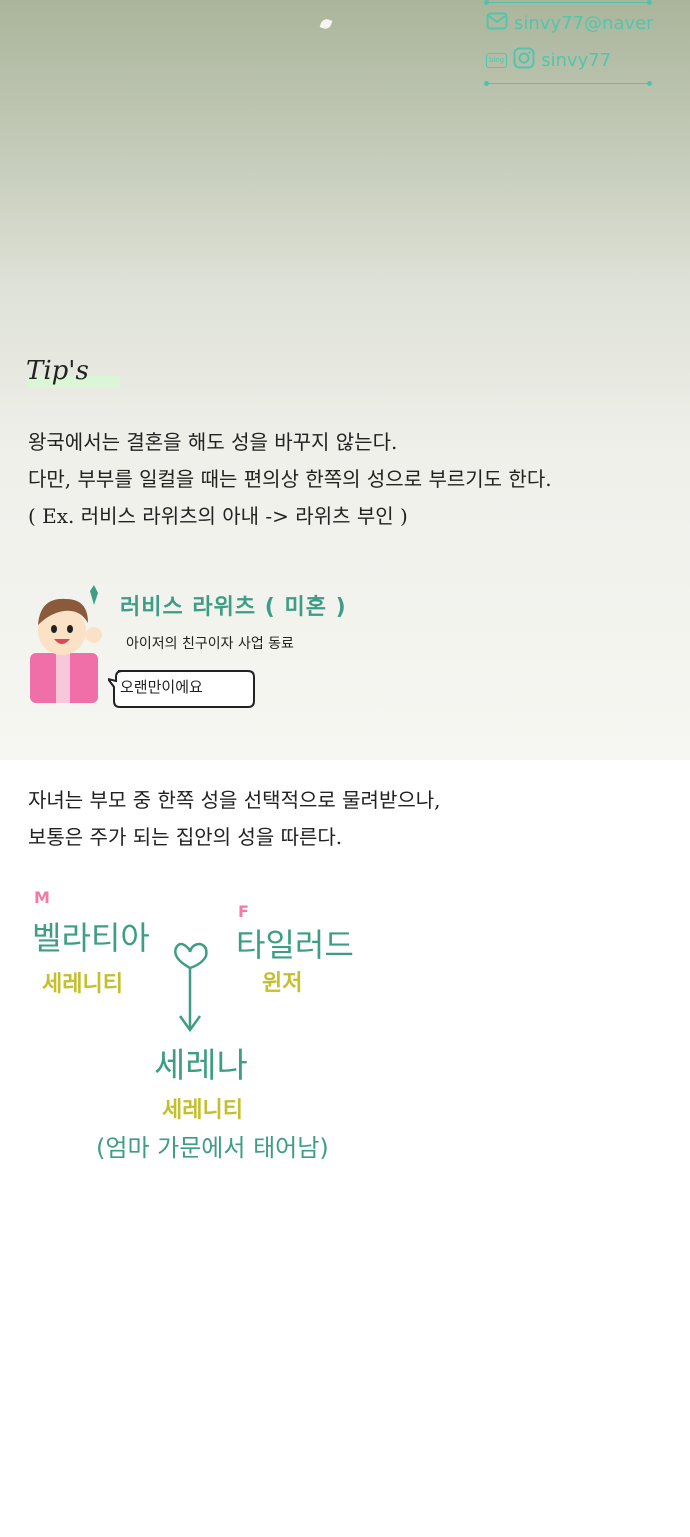 The height and width of the screenshot is (1537, 690). I want to click on character-profile: 러비스 라위츠 ( 미혼 ) 아이저의 친구이자 사업 동료 오랜만이에요, so click(193, 645).